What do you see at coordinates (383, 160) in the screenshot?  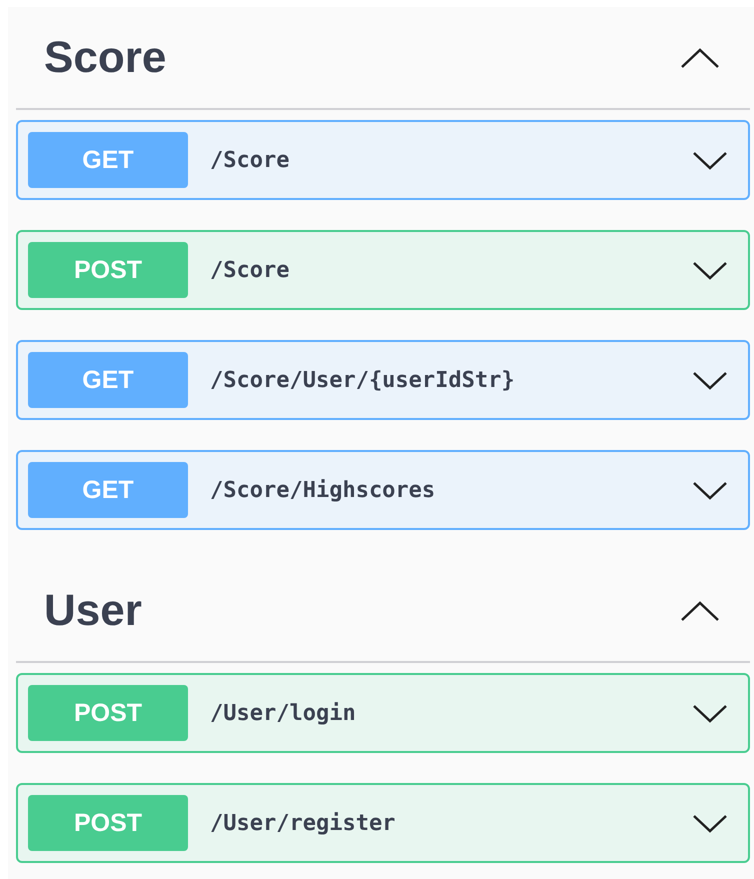 I see `operation-row: GET /Score` at bounding box center [383, 160].